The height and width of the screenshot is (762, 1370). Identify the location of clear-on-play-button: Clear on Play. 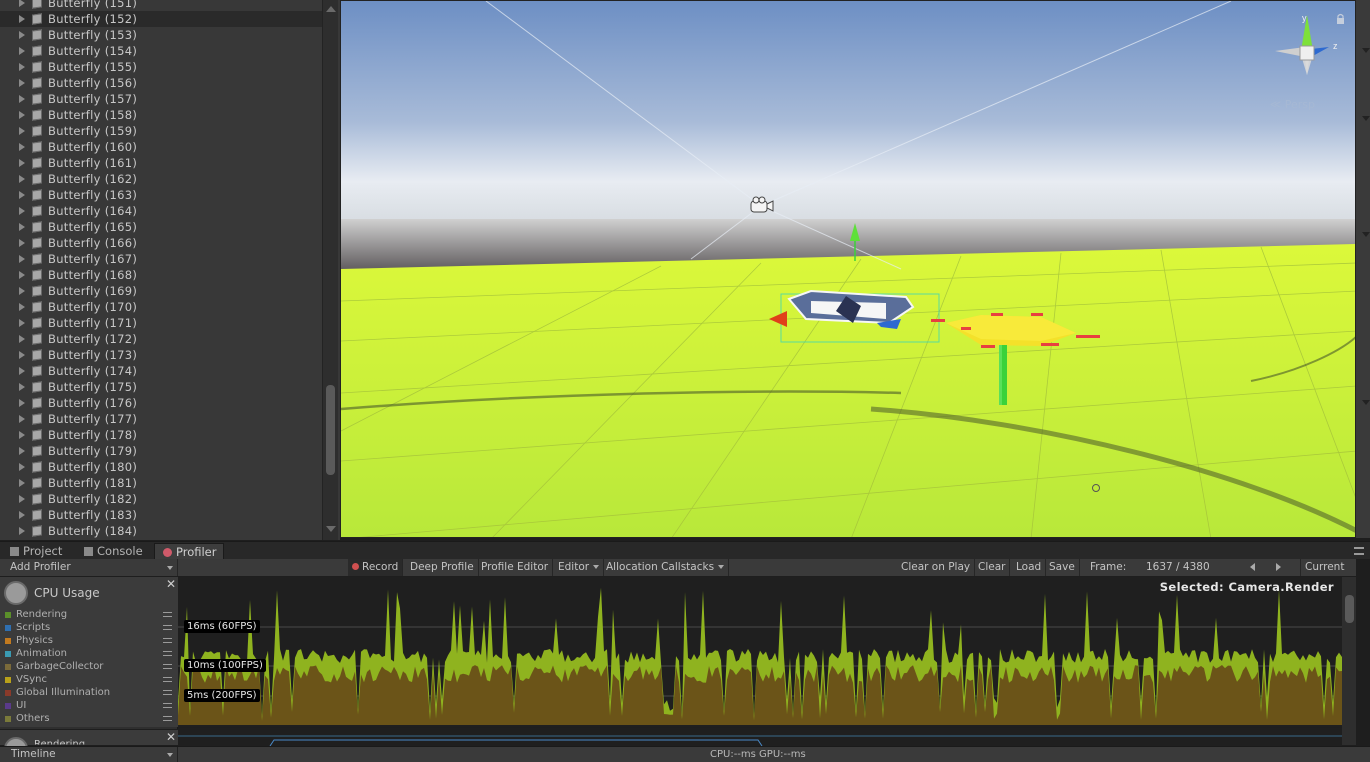
(936, 567).